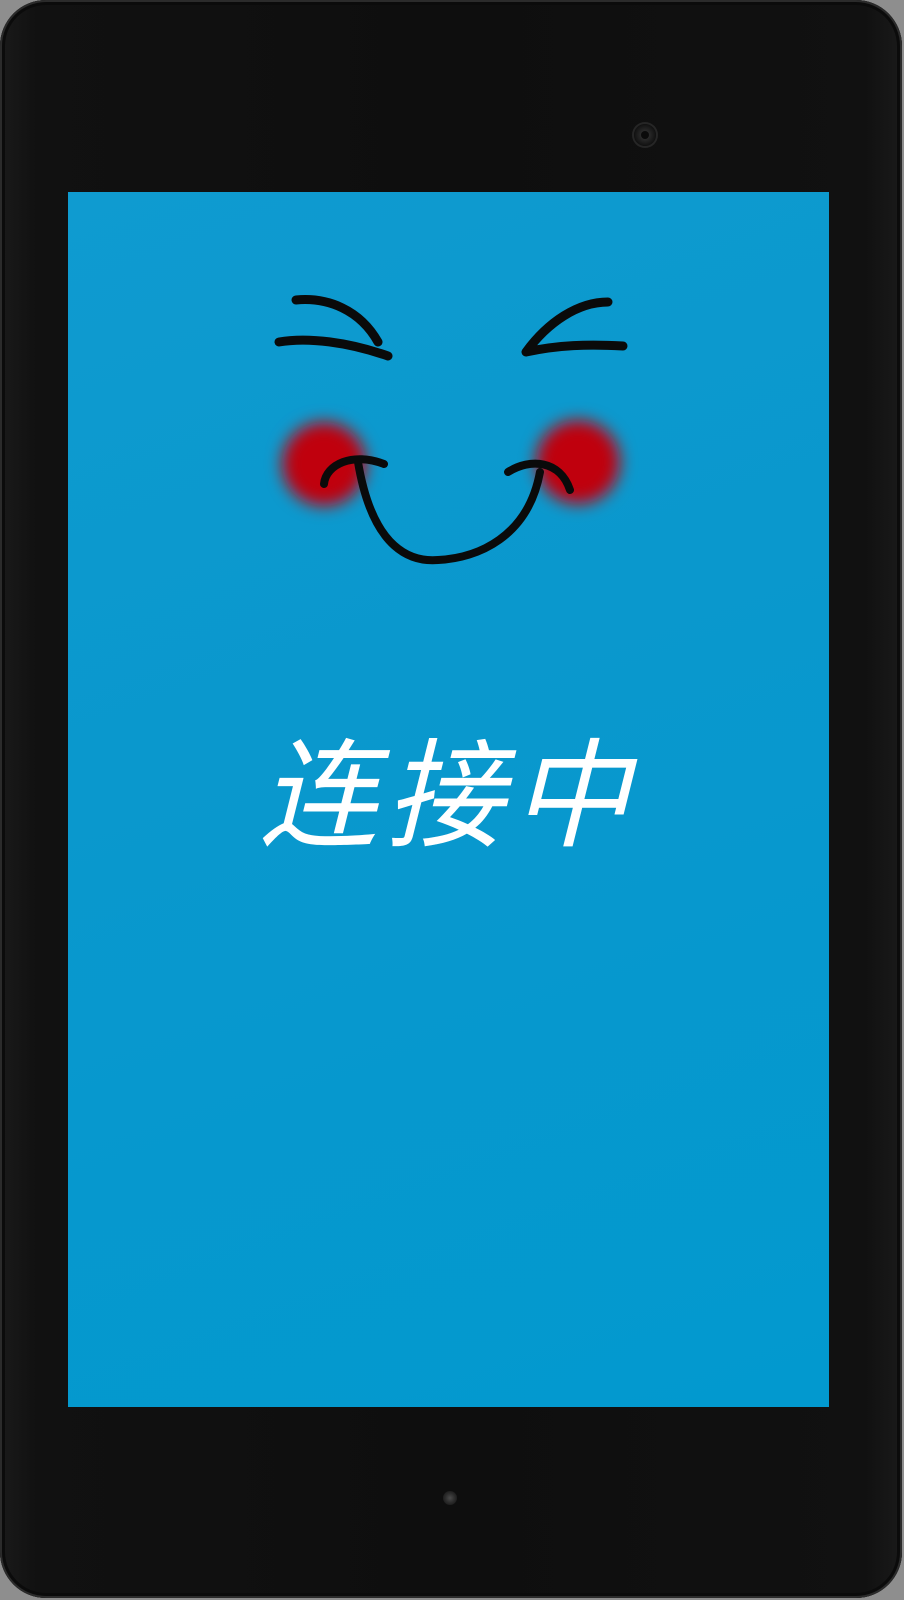 The width and height of the screenshot is (904, 1600). What do you see at coordinates (324, 464) in the screenshot?
I see `left-cheek` at bounding box center [324, 464].